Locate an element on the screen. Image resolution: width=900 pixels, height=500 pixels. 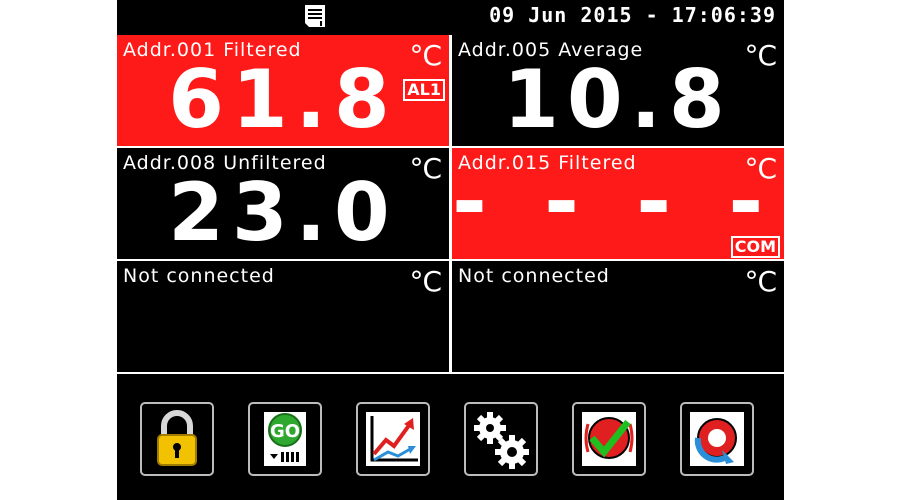
channel-value: - - - - - is located at coordinates (618, 201).